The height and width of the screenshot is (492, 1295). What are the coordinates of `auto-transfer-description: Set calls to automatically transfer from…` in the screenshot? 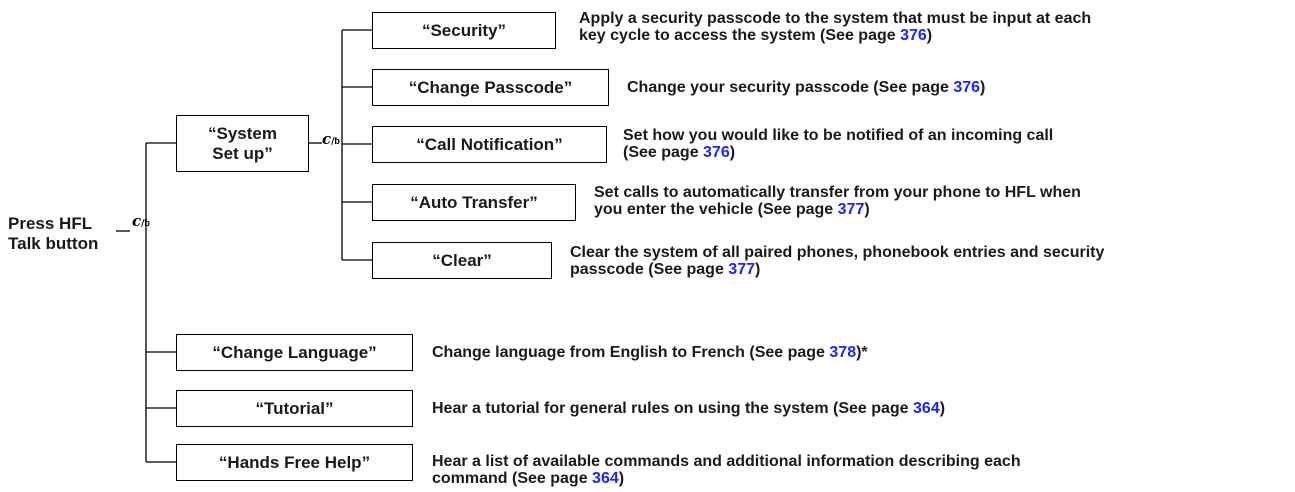 It's located at (837, 201).